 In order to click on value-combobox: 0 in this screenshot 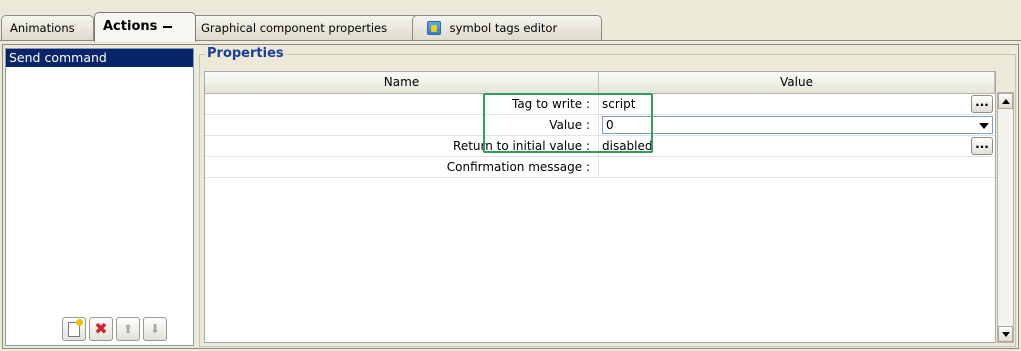, I will do `click(797, 125)`.